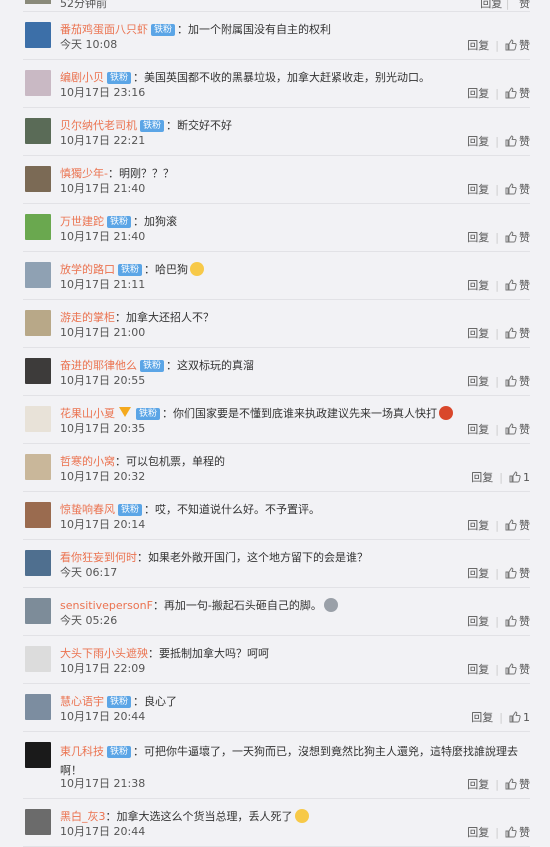  Describe the element at coordinates (104, 29) in the screenshot. I see `username-link: 番茄鸡蛋面八只虾` at that location.